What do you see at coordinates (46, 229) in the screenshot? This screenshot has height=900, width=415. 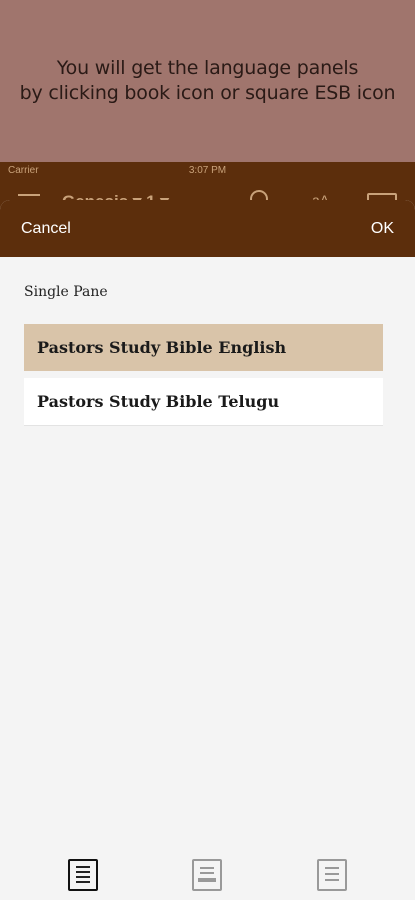 I see `cancel-button: Cancel` at bounding box center [46, 229].